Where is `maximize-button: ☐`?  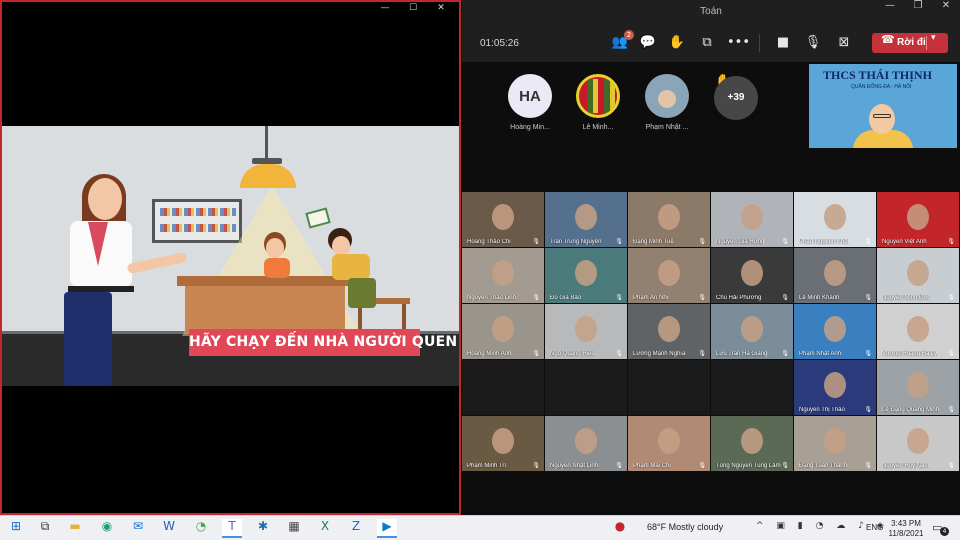
maximize-button: ☐ is located at coordinates (413, 8).